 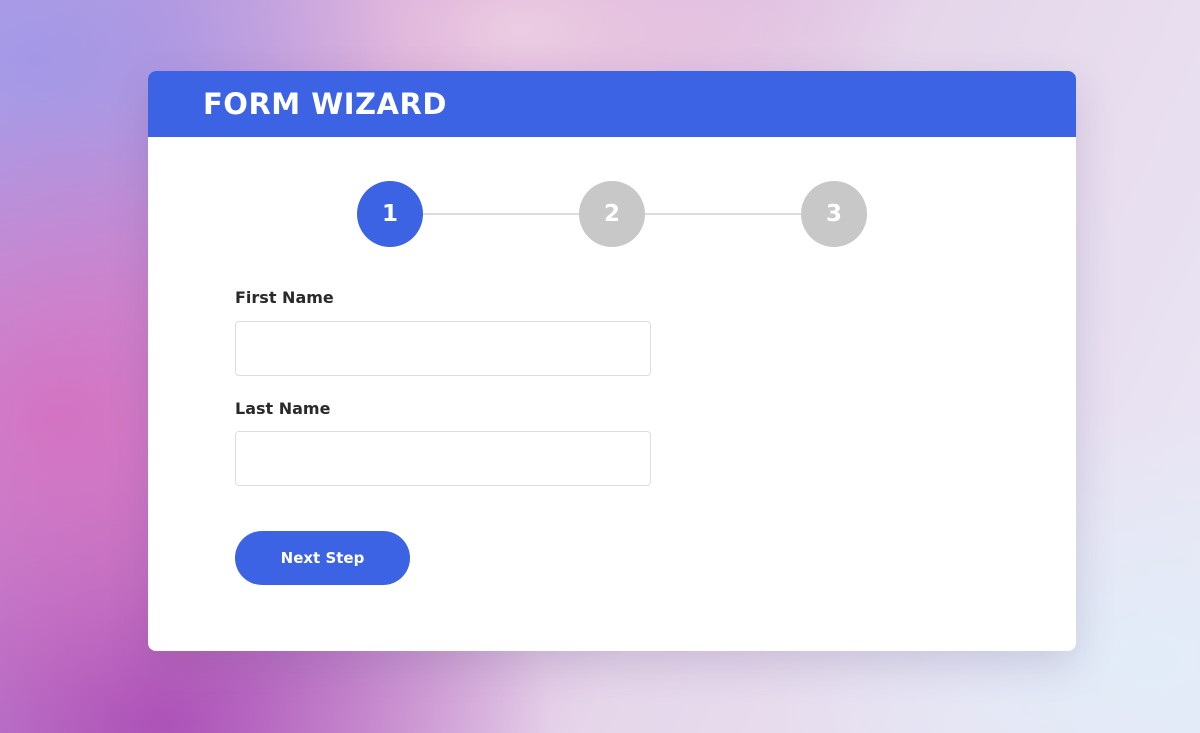 What do you see at coordinates (284, 297) in the screenshot?
I see `first-name-label: First Name` at bounding box center [284, 297].